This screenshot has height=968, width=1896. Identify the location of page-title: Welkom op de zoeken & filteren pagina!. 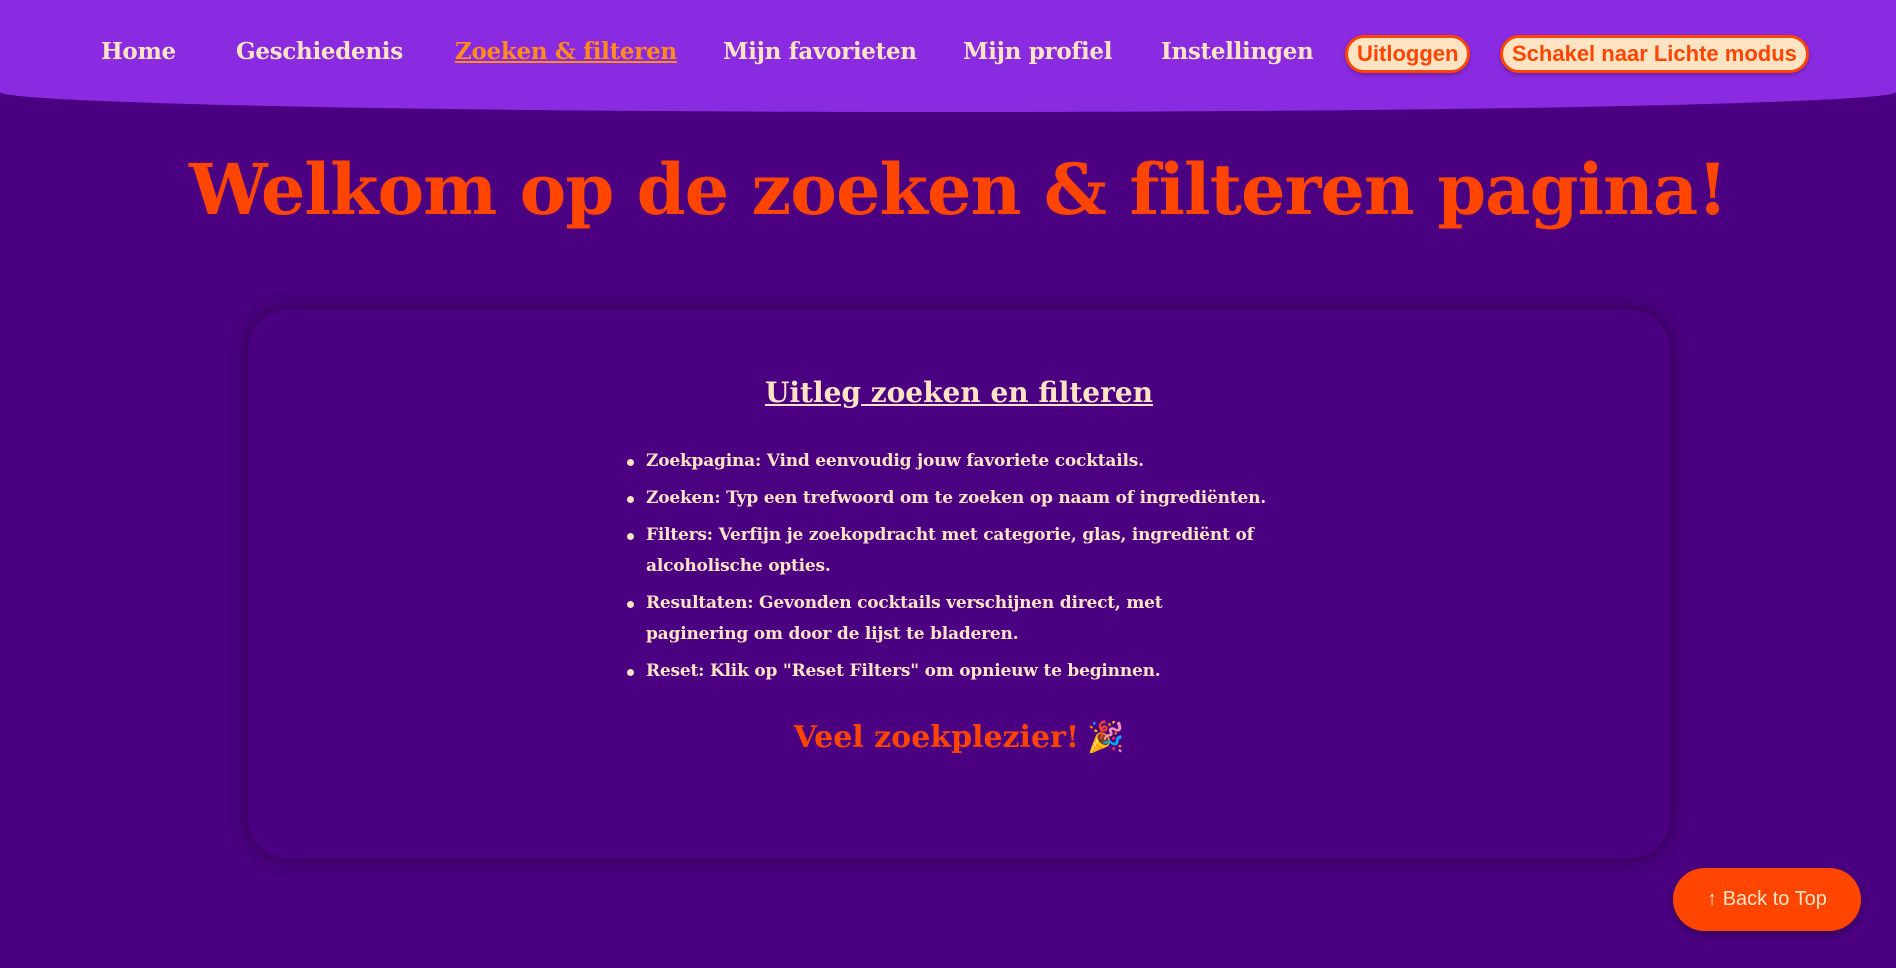
(958, 189).